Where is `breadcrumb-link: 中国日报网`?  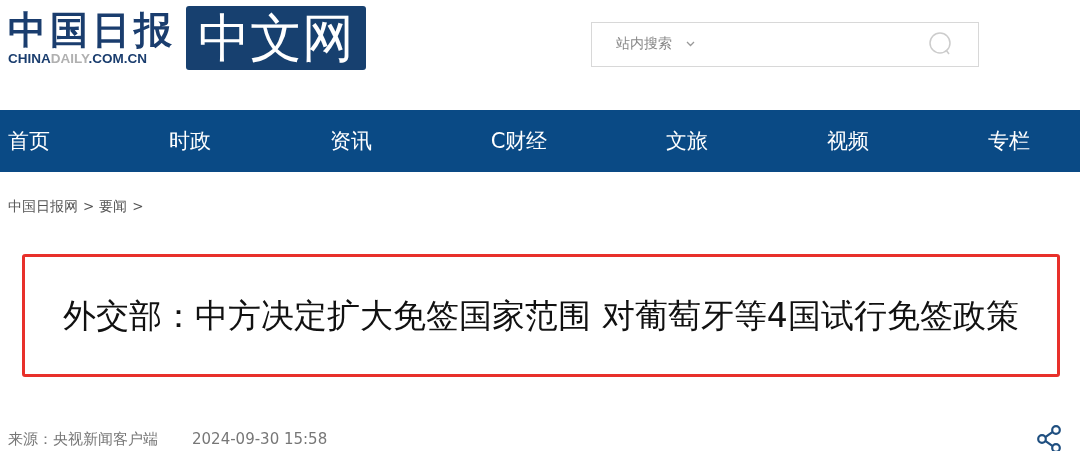 breadcrumb-link: 中国日报网 is located at coordinates (43, 207).